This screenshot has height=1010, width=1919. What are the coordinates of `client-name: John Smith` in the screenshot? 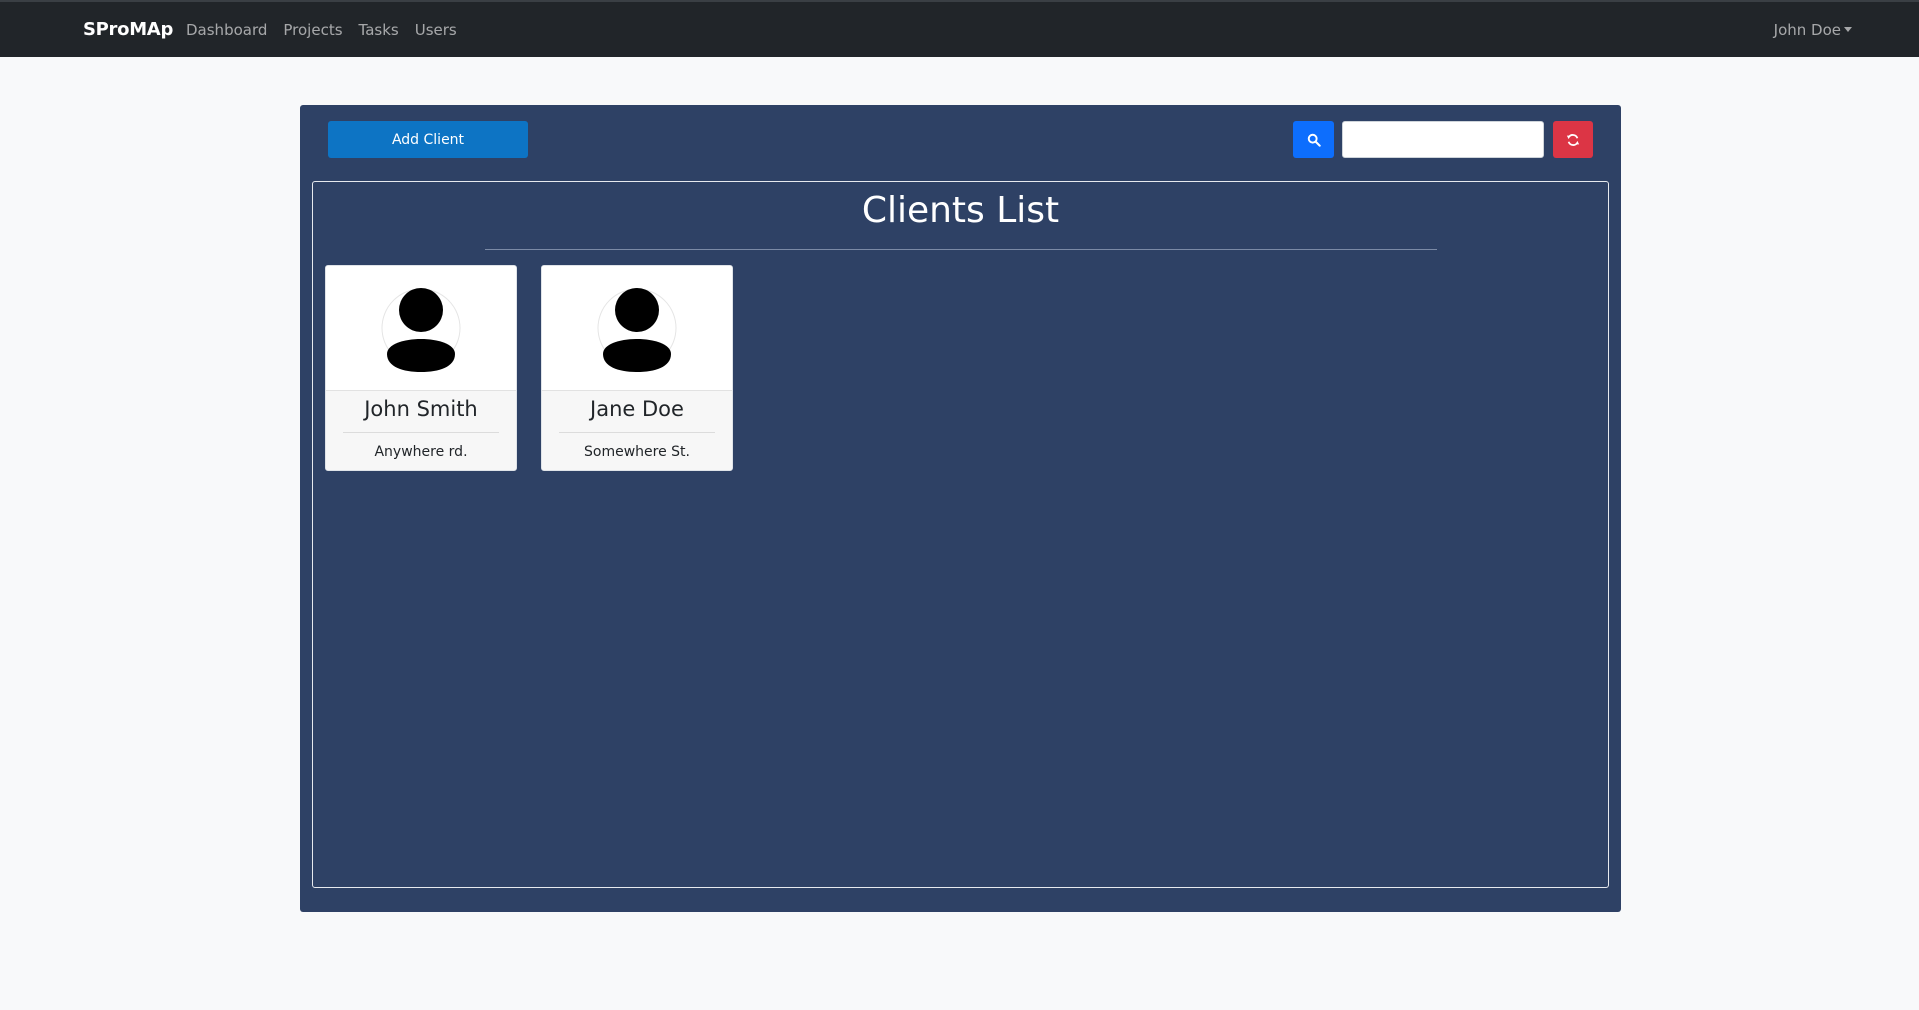 It's located at (421, 409).